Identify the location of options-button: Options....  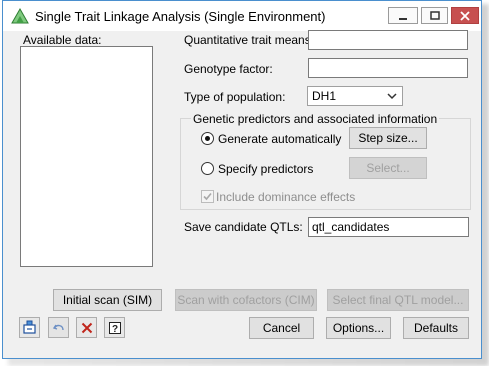
(358, 328).